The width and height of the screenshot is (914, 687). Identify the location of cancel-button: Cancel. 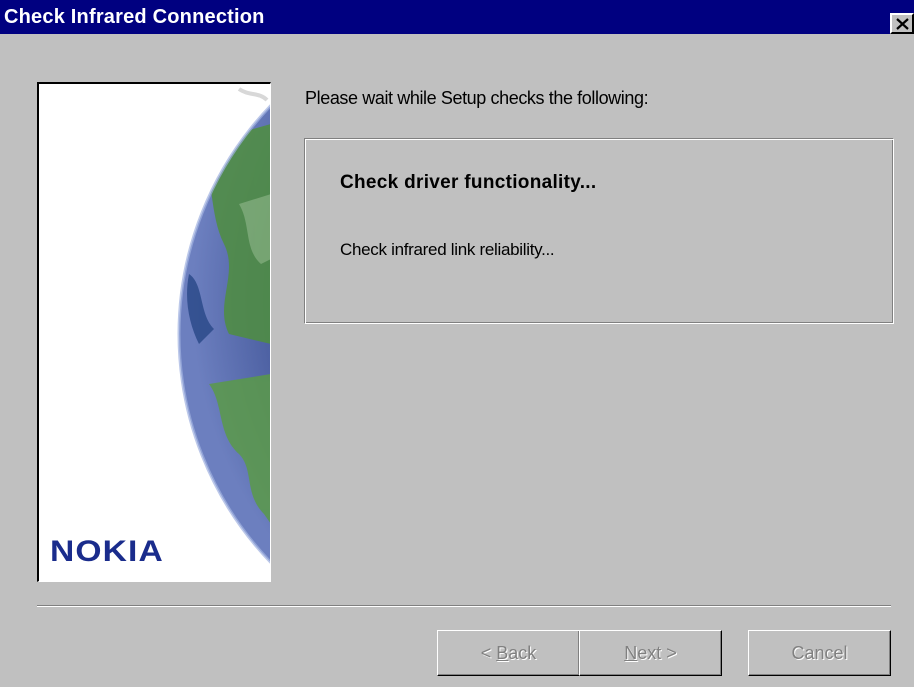
(819, 653).